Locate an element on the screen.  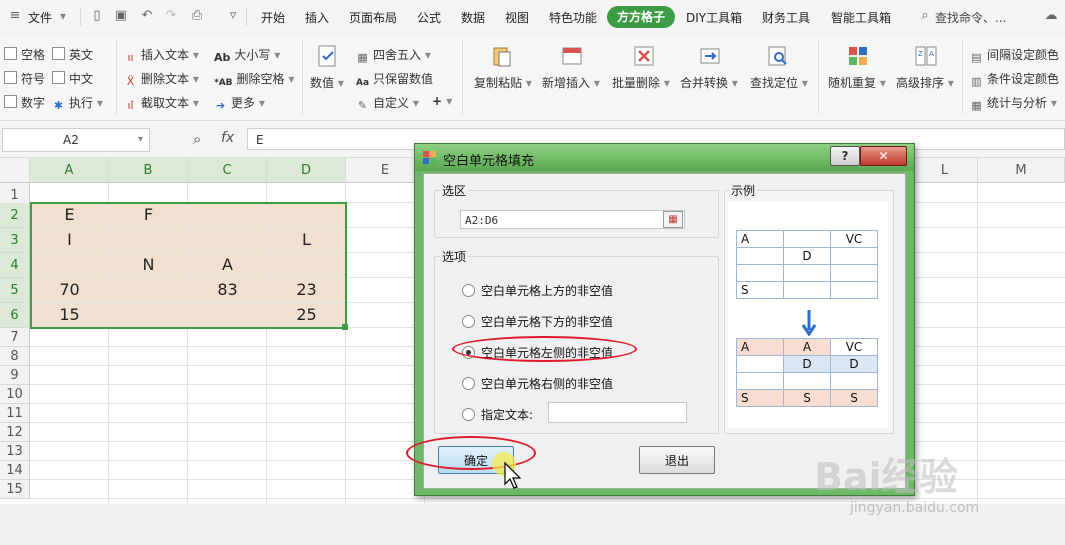
plus-icon: + ▾ is located at coordinates (442, 101).